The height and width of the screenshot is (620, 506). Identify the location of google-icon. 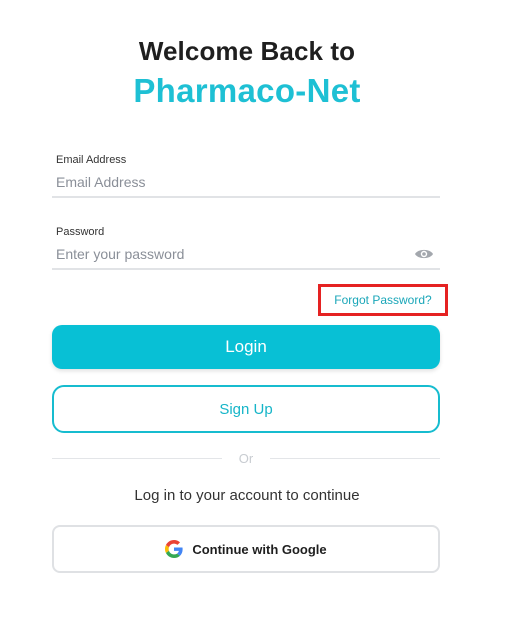
(174, 549).